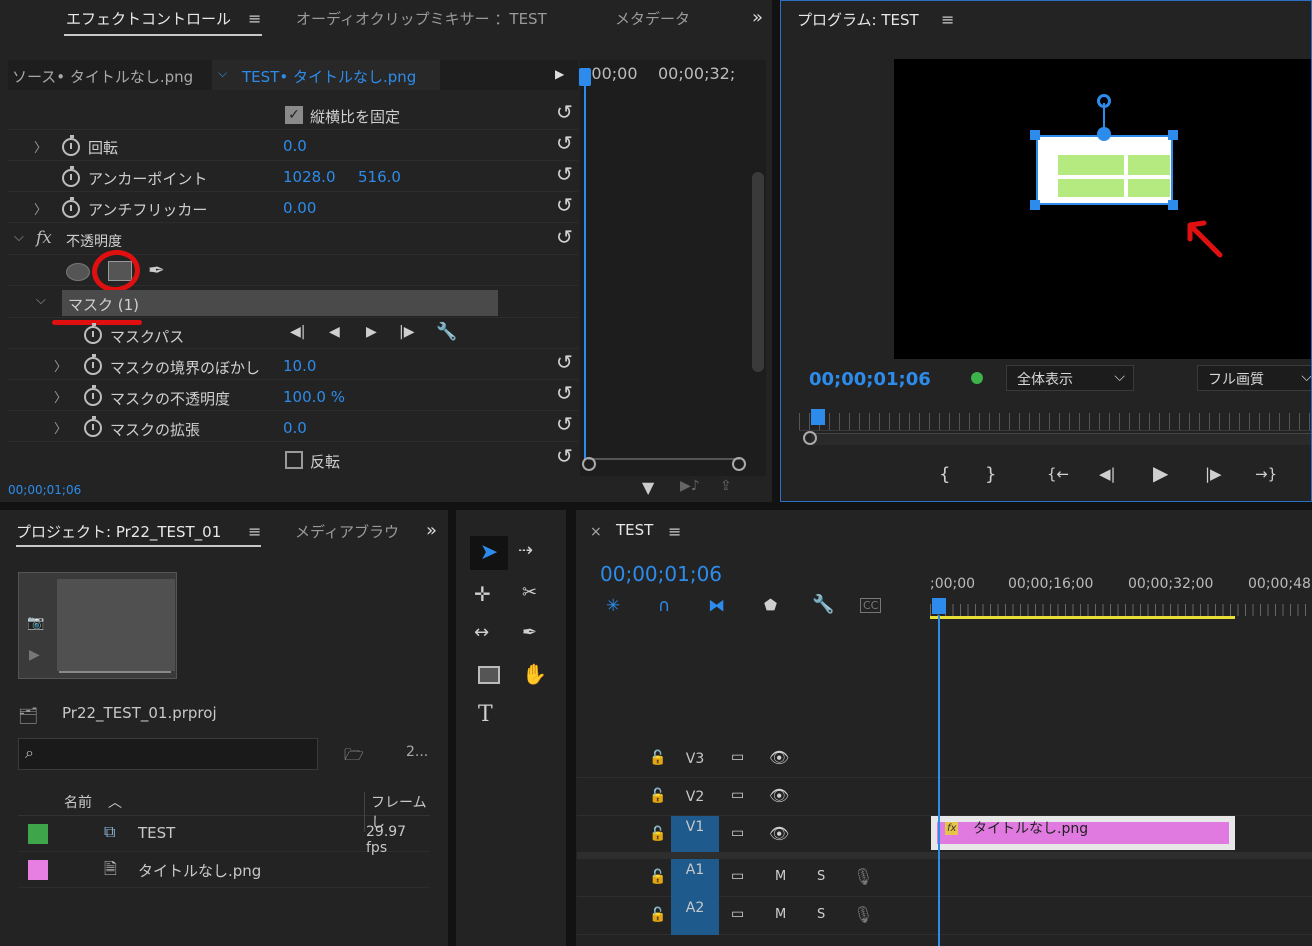  What do you see at coordinates (726, 486) in the screenshot?
I see `export-icon: ⇪` at bounding box center [726, 486].